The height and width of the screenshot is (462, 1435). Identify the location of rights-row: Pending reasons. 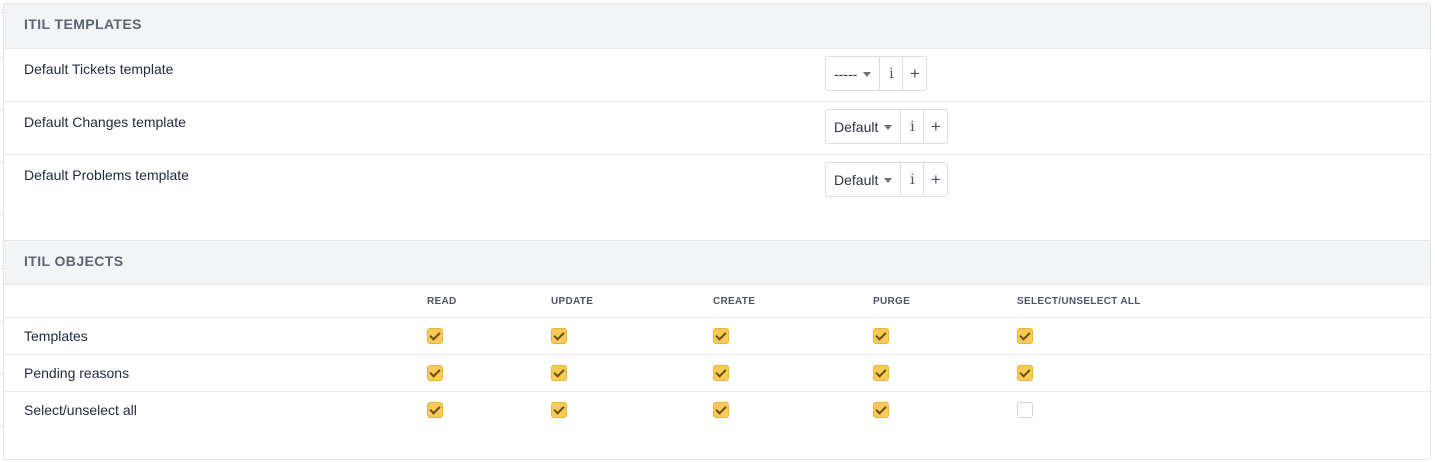
(717, 373).